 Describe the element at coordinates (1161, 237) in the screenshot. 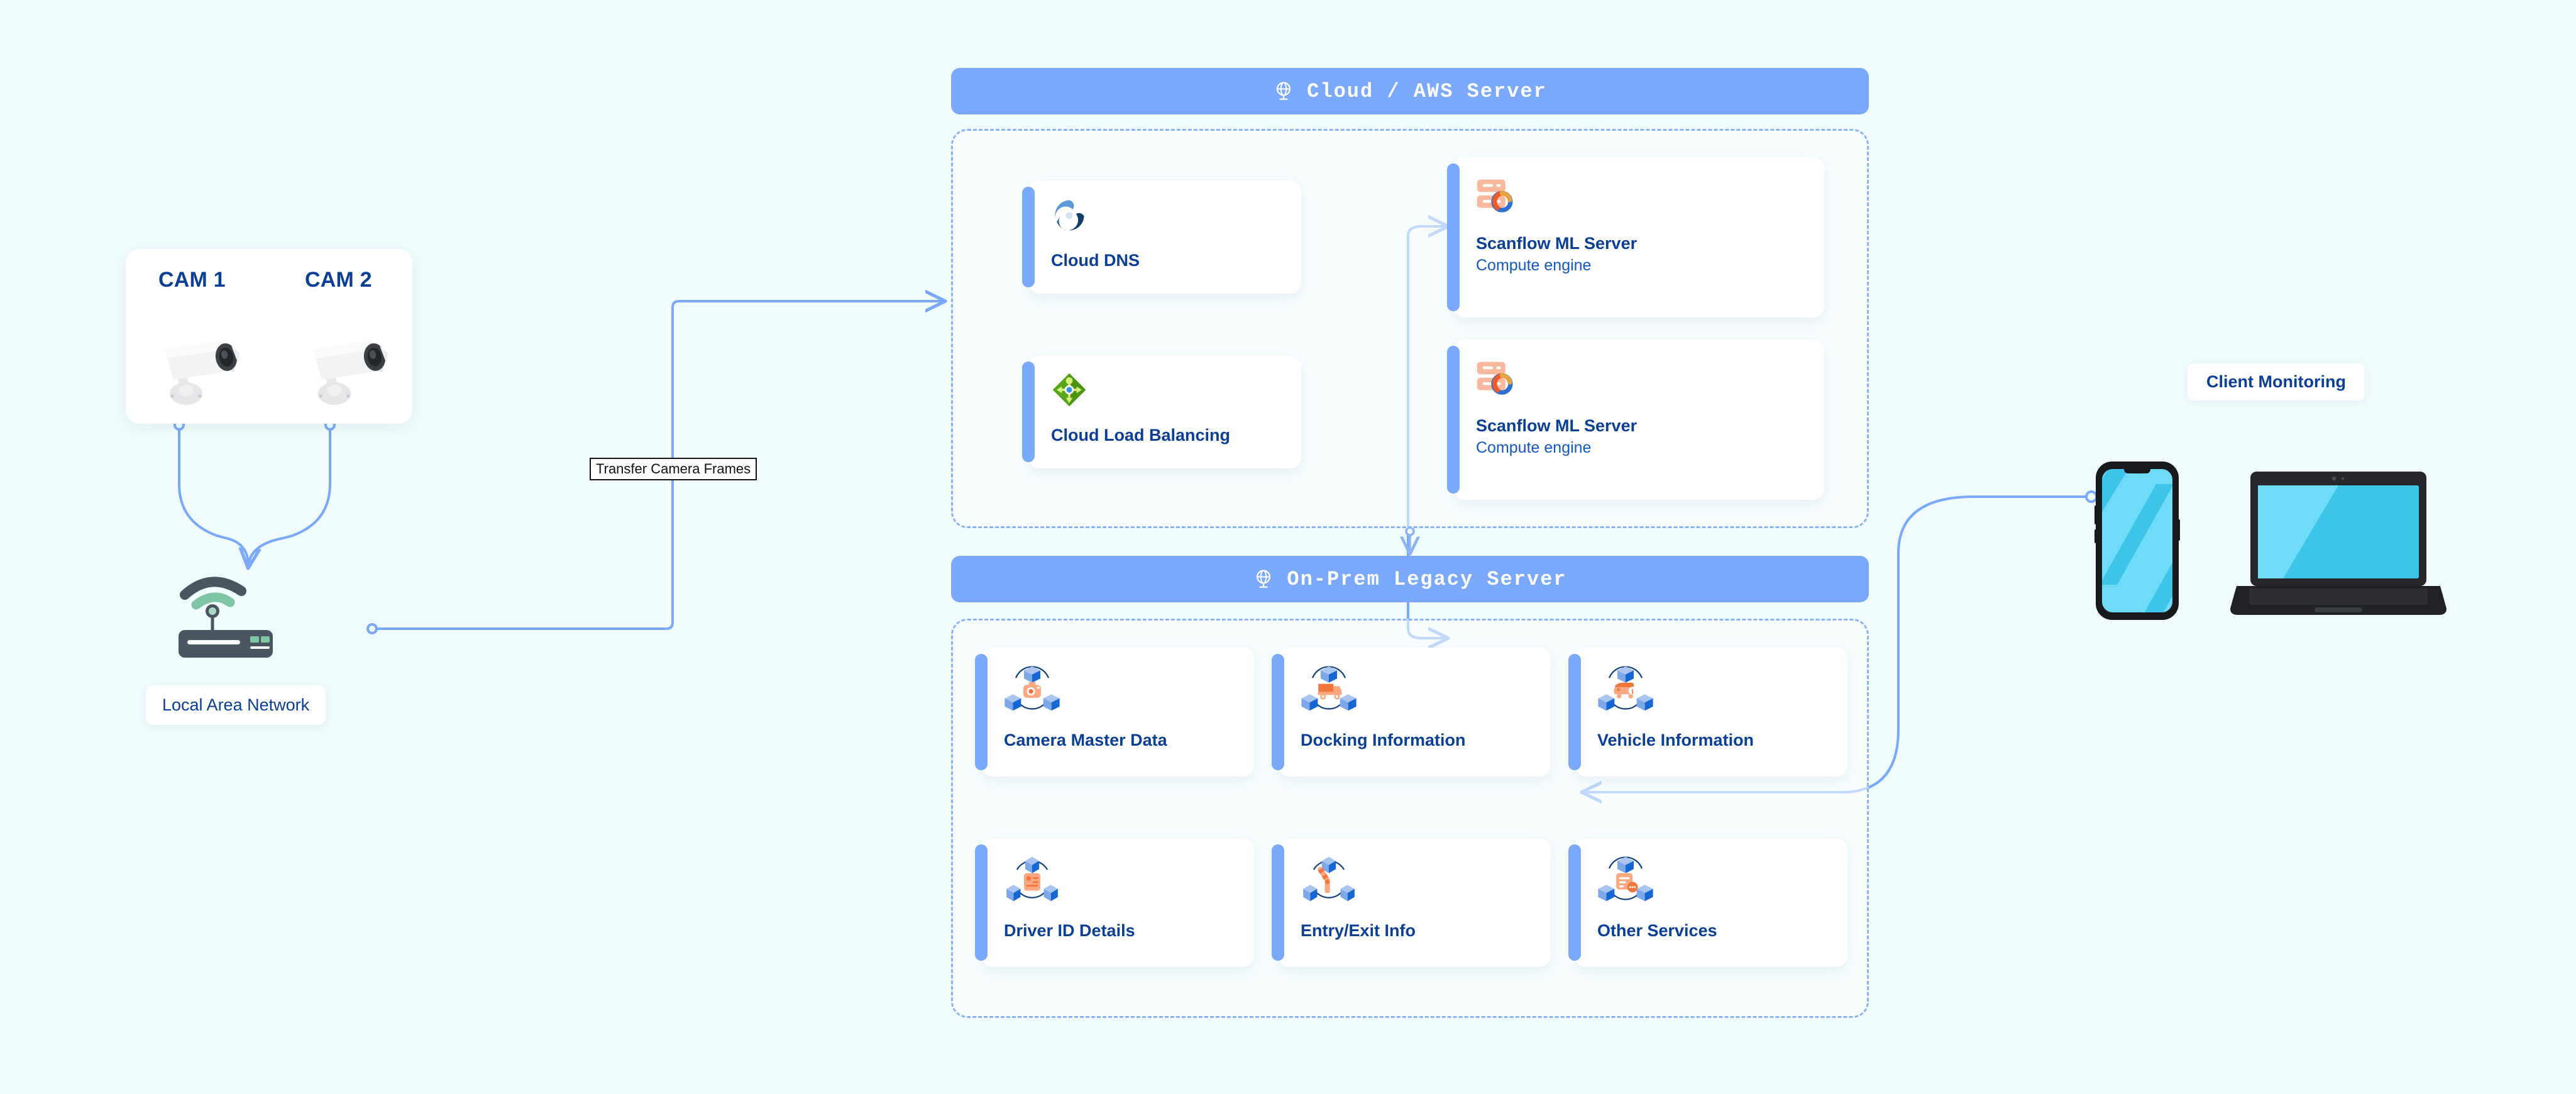

I see `card-cloud-dns: Cloud DNS` at that location.